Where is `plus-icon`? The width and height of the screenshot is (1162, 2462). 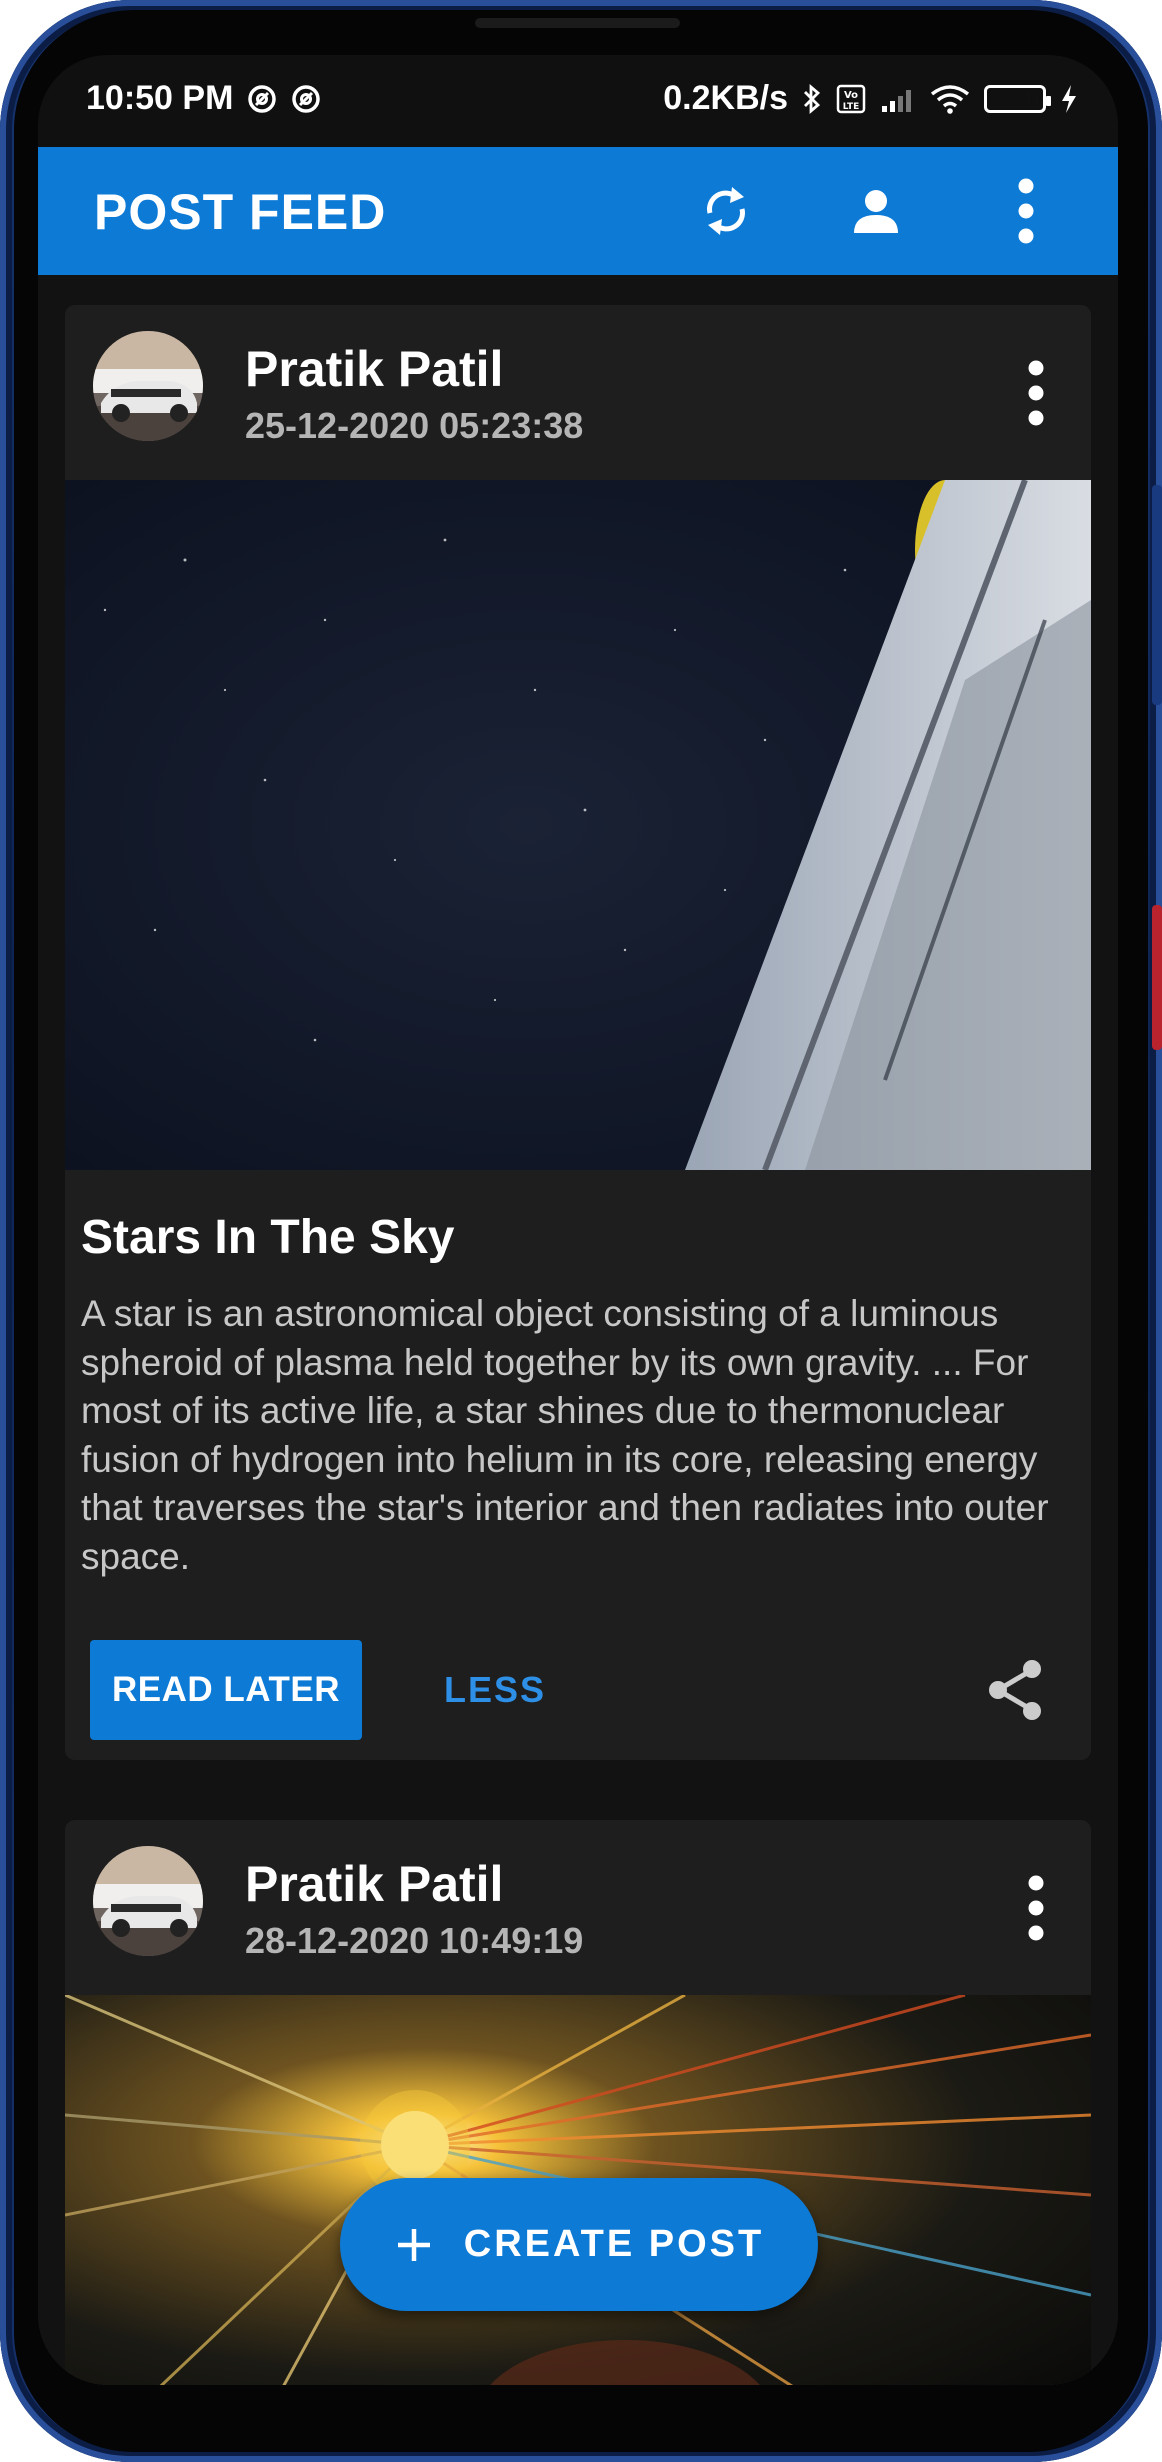 plus-icon is located at coordinates (413, 2244).